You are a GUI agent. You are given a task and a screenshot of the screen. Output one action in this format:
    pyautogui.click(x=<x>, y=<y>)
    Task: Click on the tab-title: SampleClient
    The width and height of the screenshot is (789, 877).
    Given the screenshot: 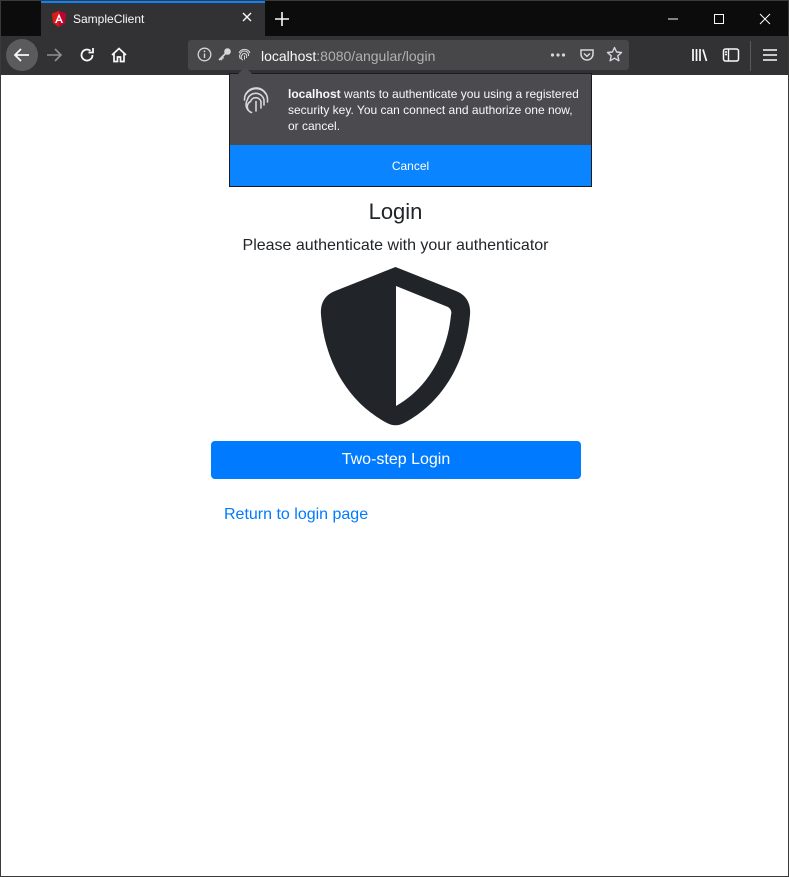 What is the action you would take?
    pyautogui.click(x=109, y=19)
    